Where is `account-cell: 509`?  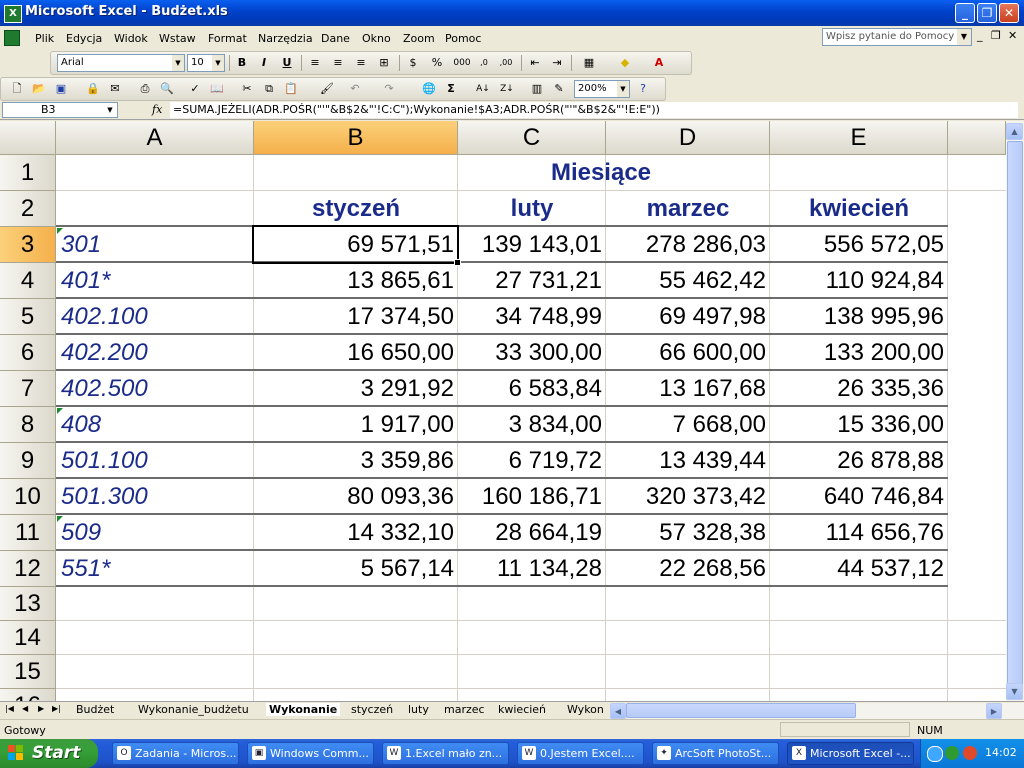 account-cell: 509 is located at coordinates (155, 533).